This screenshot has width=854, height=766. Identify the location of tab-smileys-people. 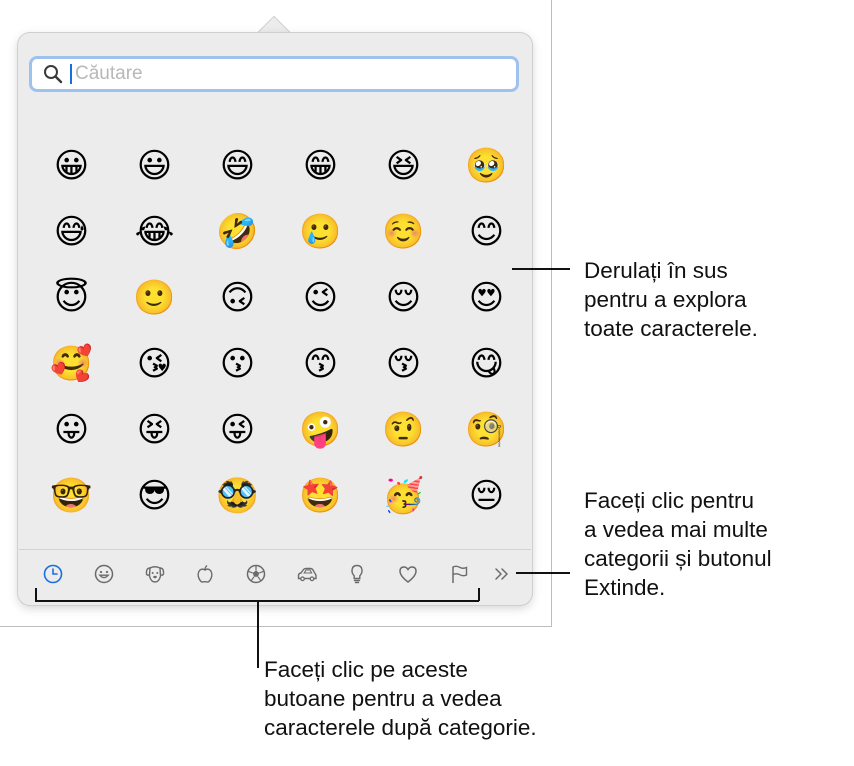
(104, 574).